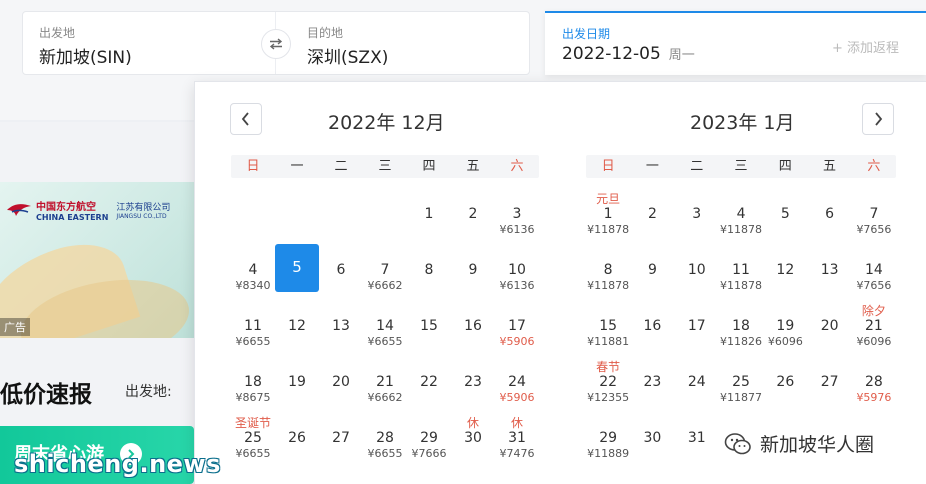 Image resolution: width=926 pixels, height=484 pixels. Describe the element at coordinates (253, 272) in the screenshot. I see `day-cell: 4 ¥8340` at that location.